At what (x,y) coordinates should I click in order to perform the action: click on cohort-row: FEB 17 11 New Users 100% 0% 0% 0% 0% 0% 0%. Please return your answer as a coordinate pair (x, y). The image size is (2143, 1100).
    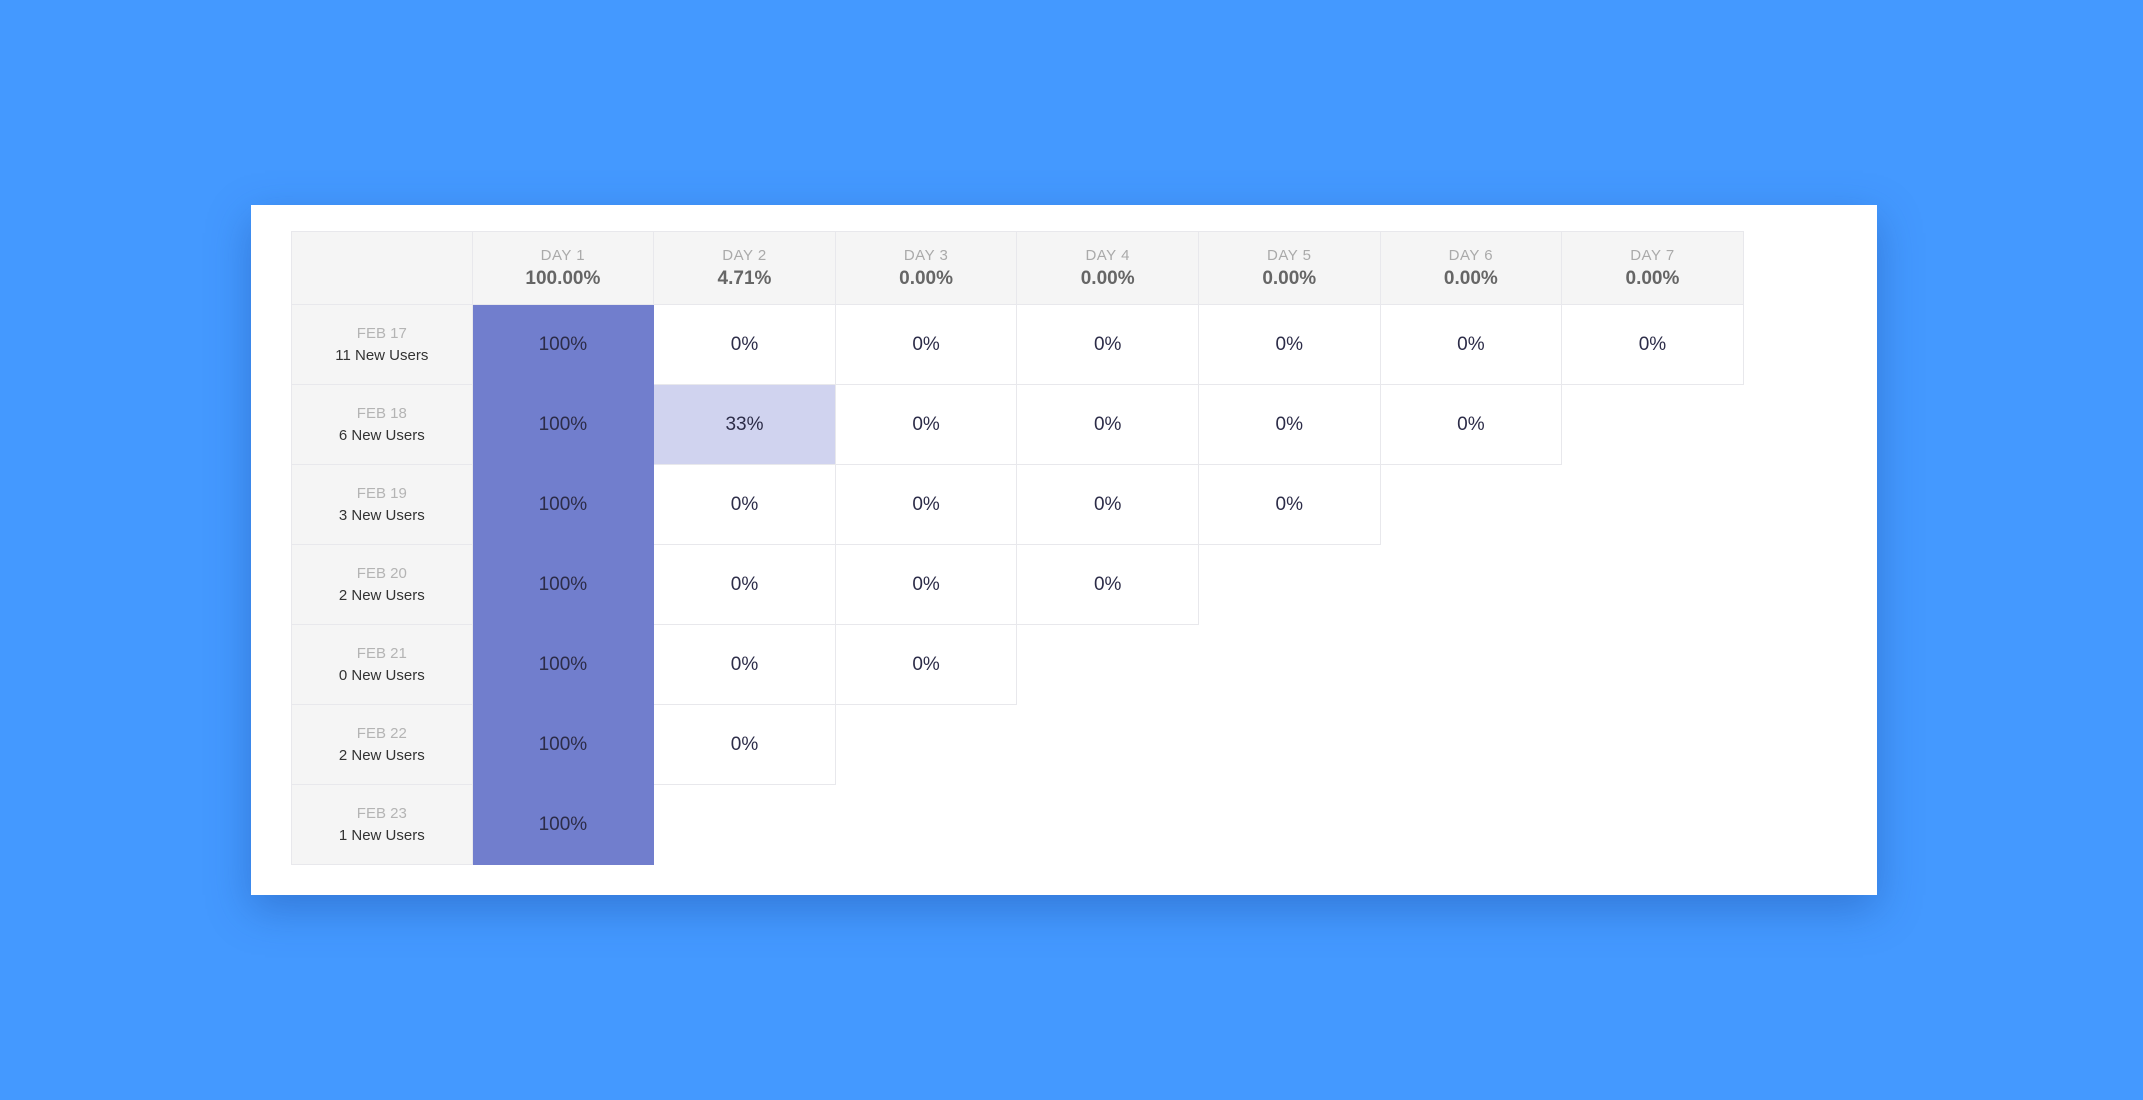
    Looking at the image, I should click on (1017, 345).